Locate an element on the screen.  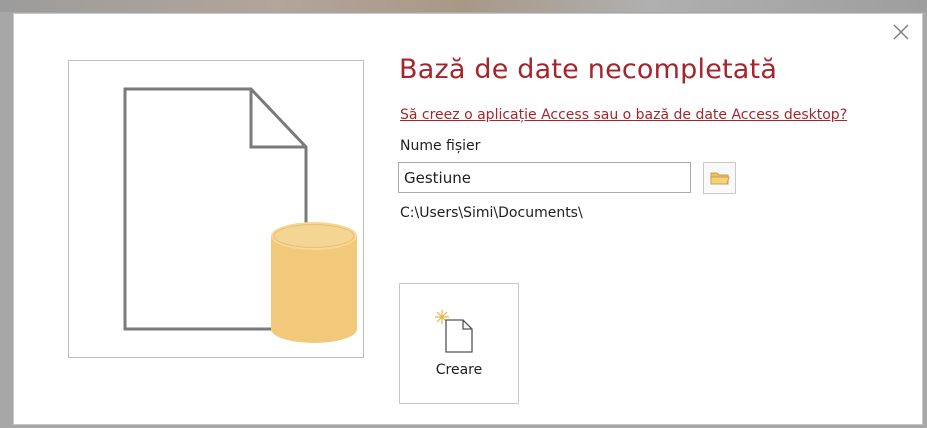
database-cylinder-body is located at coordinates (314, 289).